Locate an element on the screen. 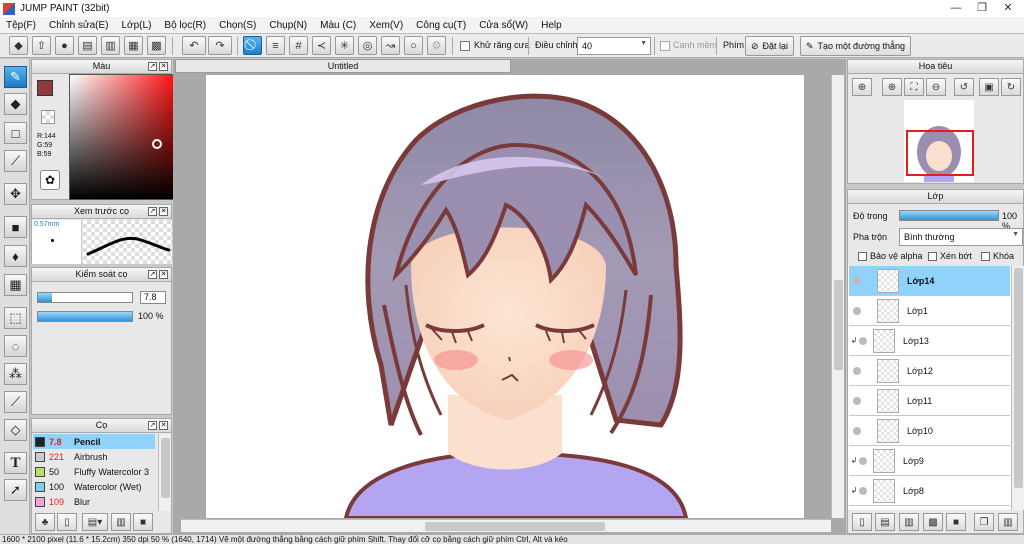 The image size is (1024, 544). menu-view: Xem(V) is located at coordinates (386, 25).